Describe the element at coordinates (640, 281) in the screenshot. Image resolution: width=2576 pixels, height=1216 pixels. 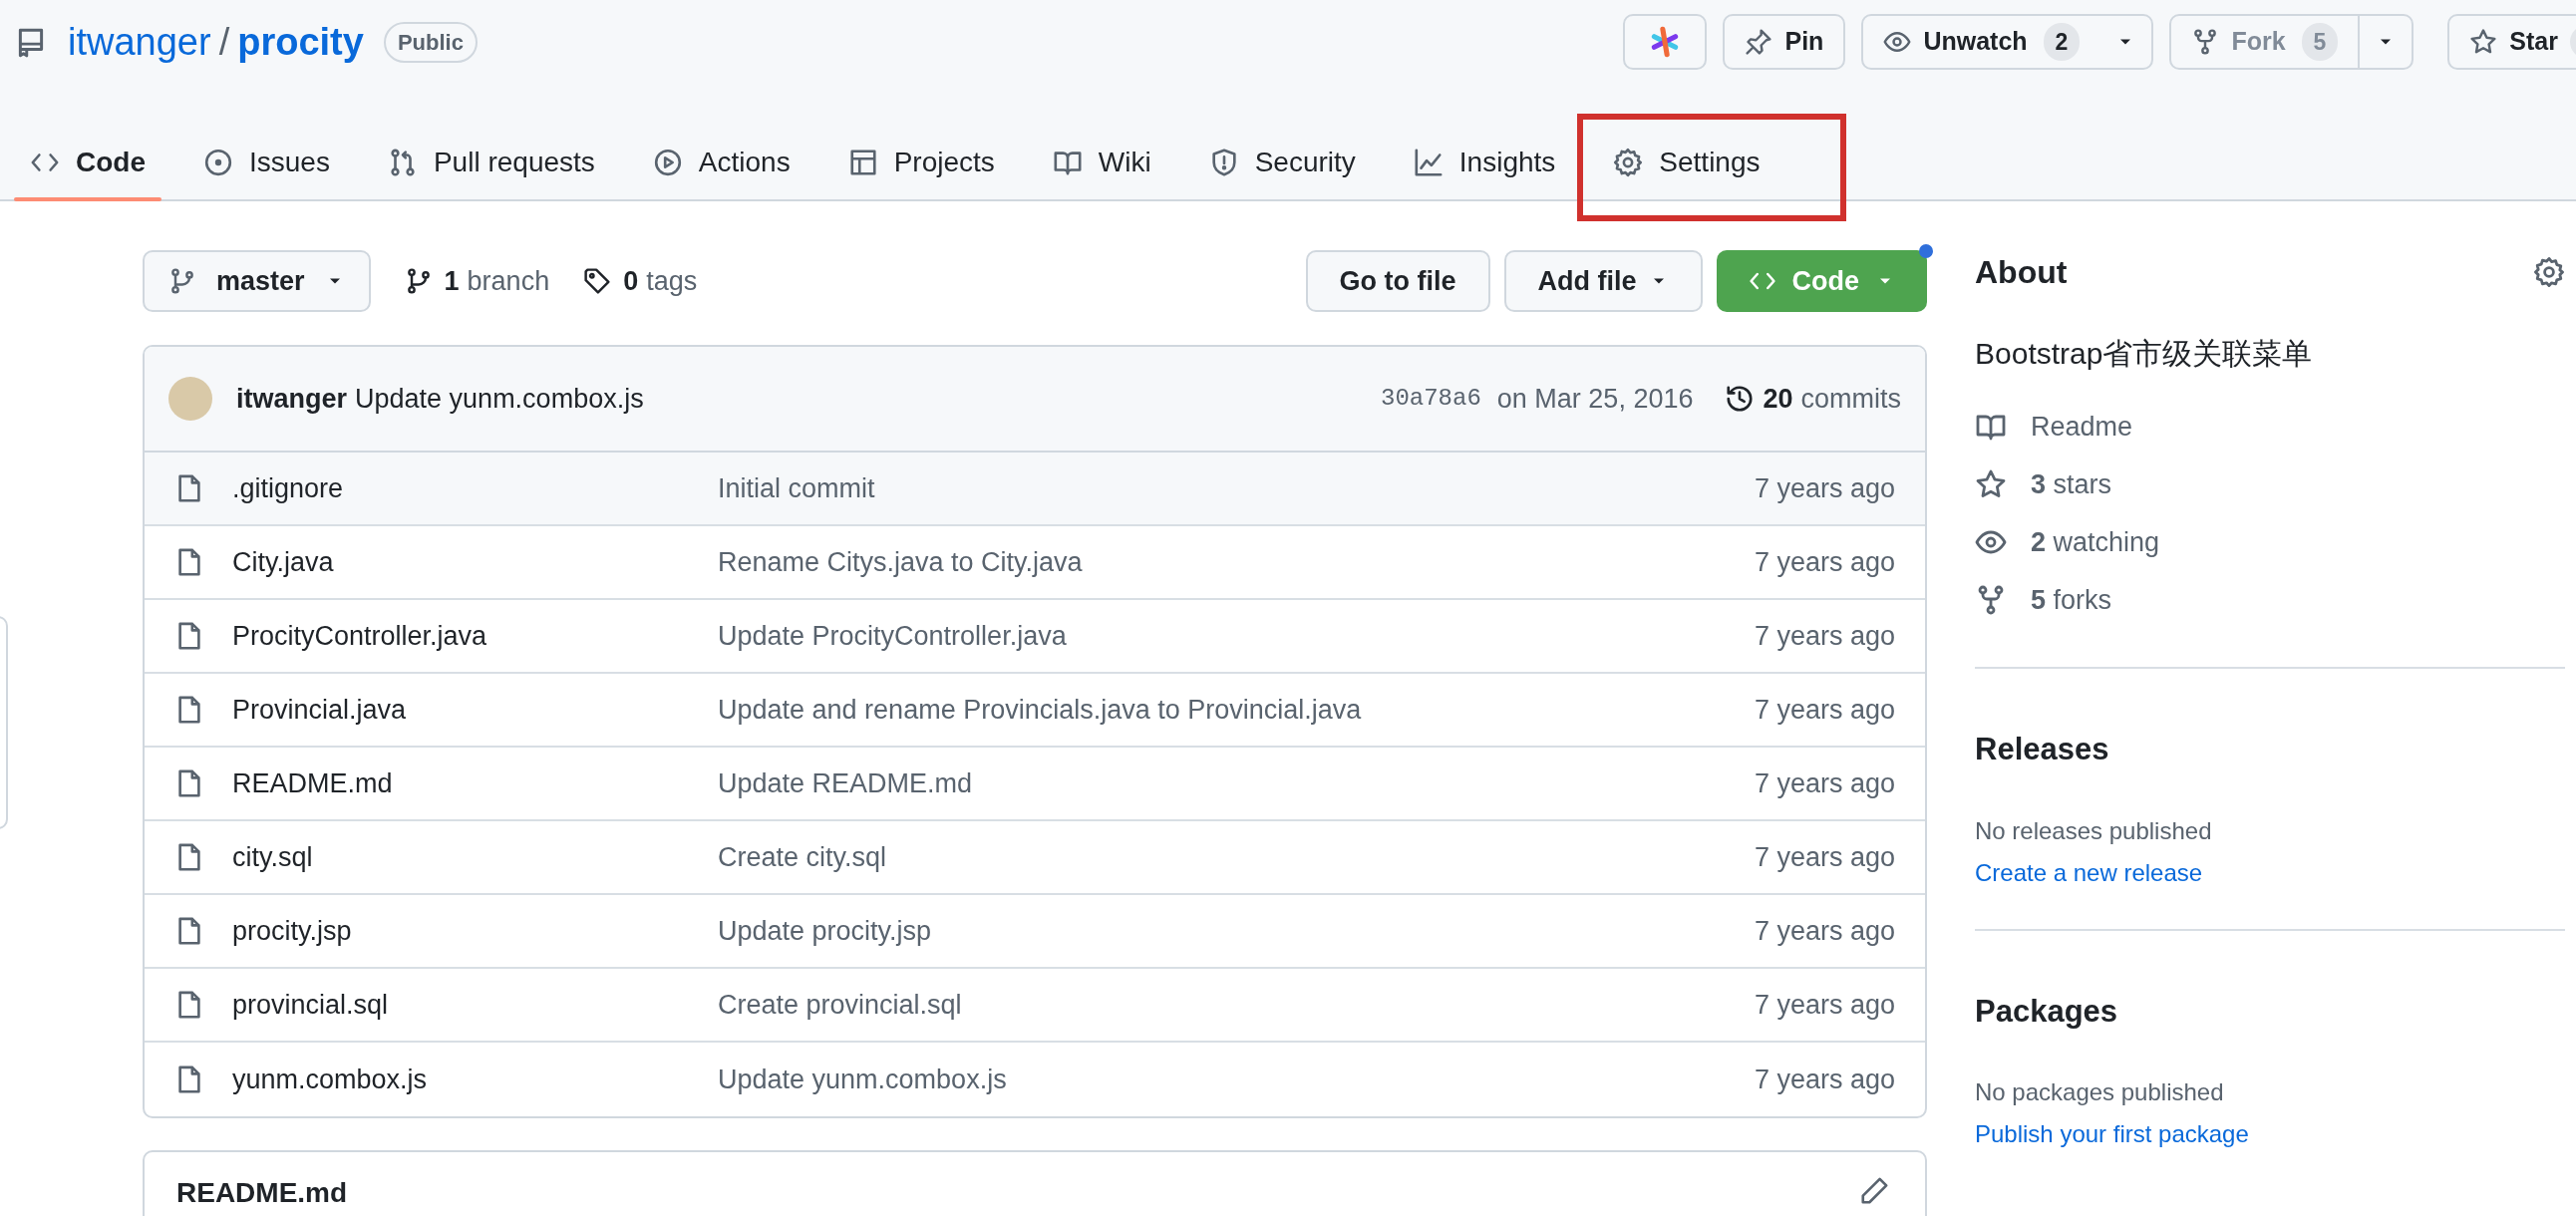
I see `tags-link: 0 tags` at that location.